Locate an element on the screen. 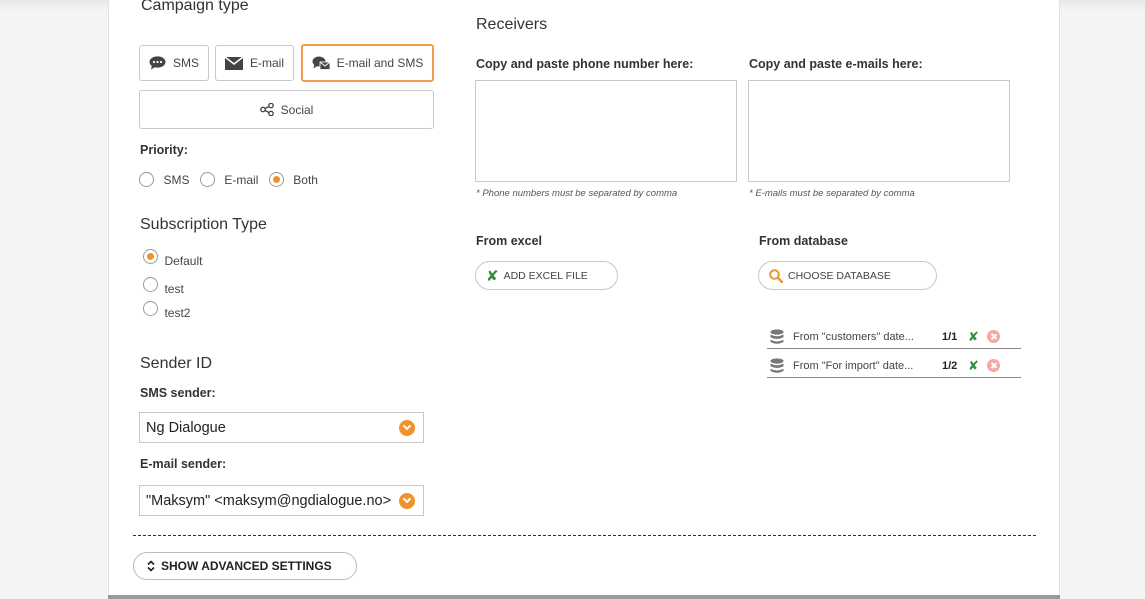 The width and height of the screenshot is (1145, 599). share-icon is located at coordinates (266, 109).